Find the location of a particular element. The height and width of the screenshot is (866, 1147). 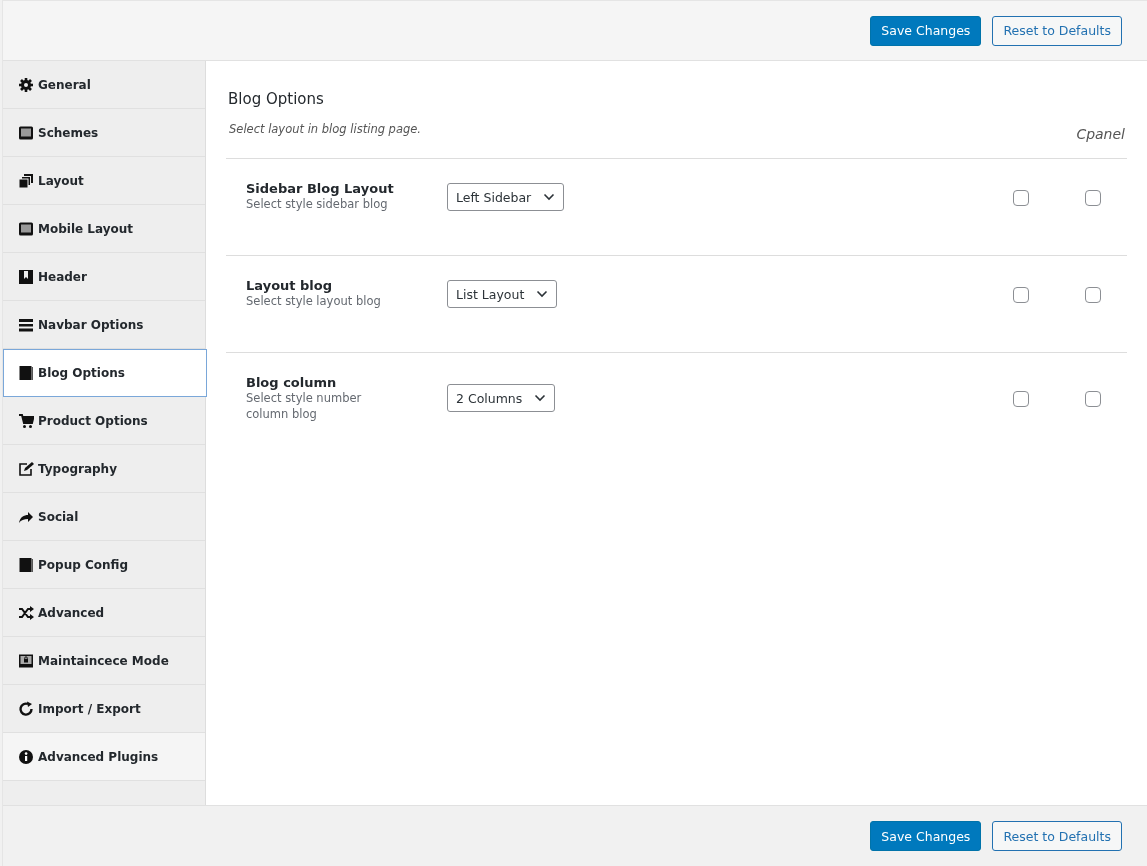

section-title: Blog Options is located at coordinates (276, 99).